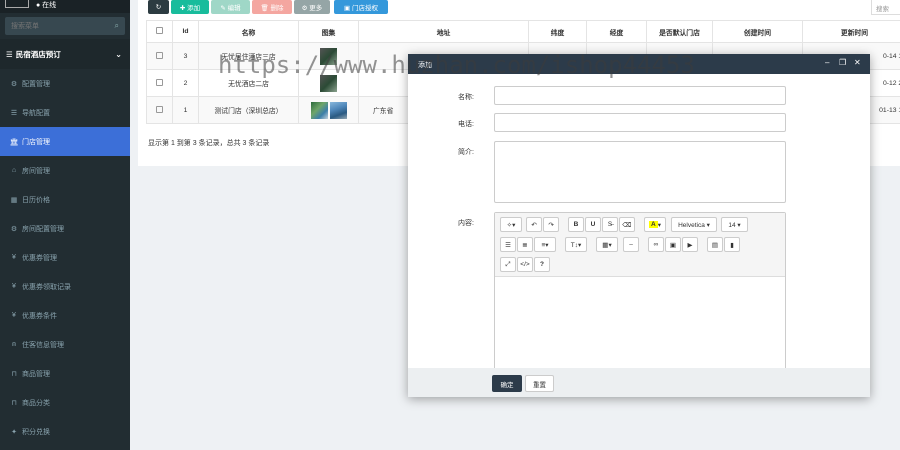  I want to click on sidebar-item: ⚙ 配置管理, so click(65, 83).